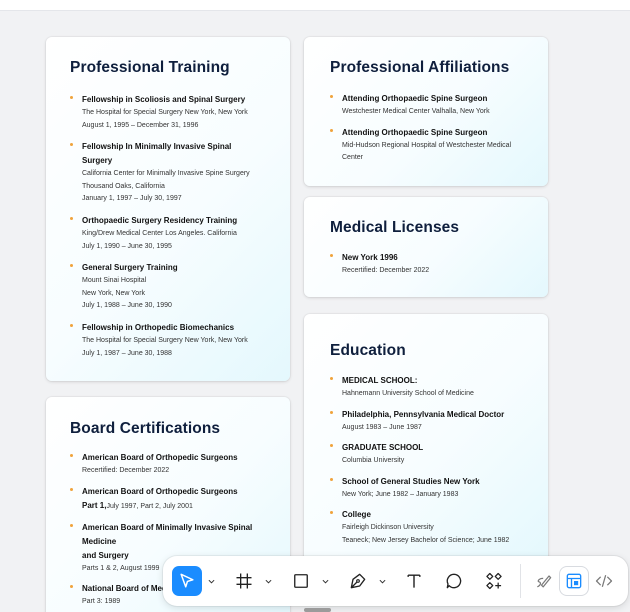 This screenshot has height=612, width=630. What do you see at coordinates (415, 132) in the screenshot?
I see `item-title: Attending Orthopaedic Spine Surgeon` at bounding box center [415, 132].